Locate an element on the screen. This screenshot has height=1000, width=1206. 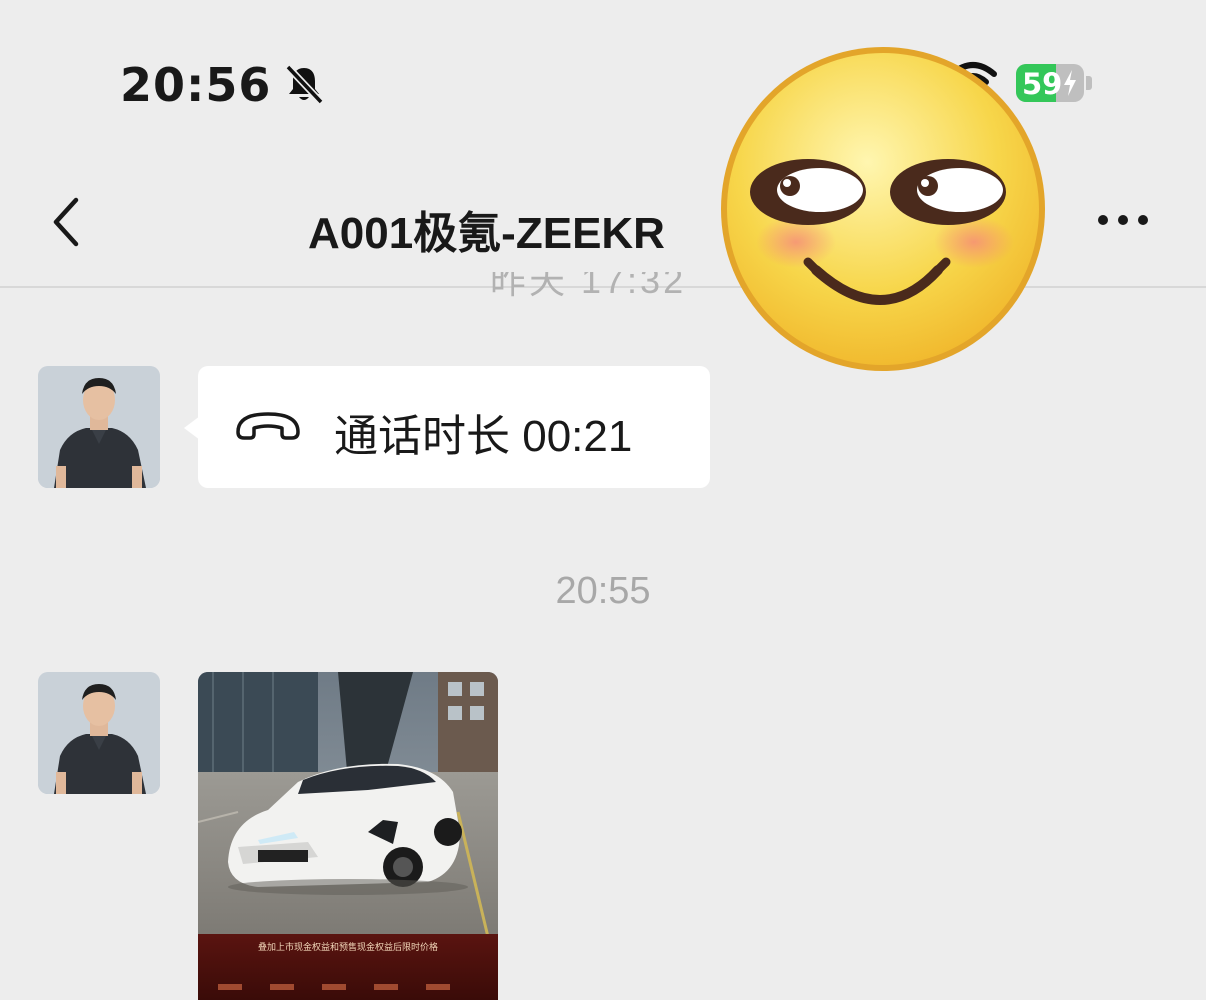
chevron-left-icon is located at coordinates (66, 222).